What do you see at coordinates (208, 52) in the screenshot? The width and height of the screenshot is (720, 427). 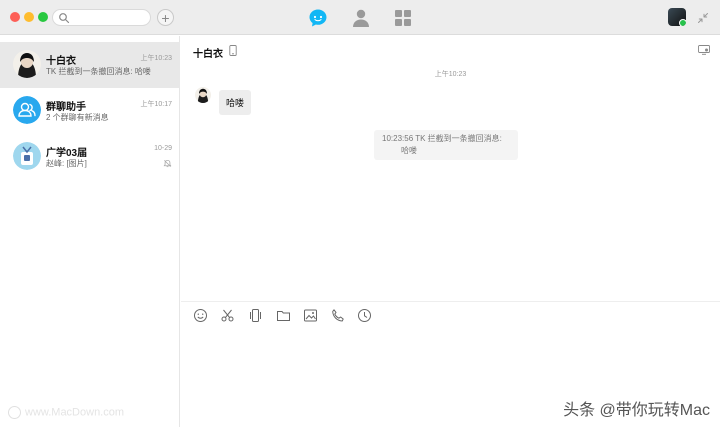 I see `chat-title: 十白衣` at bounding box center [208, 52].